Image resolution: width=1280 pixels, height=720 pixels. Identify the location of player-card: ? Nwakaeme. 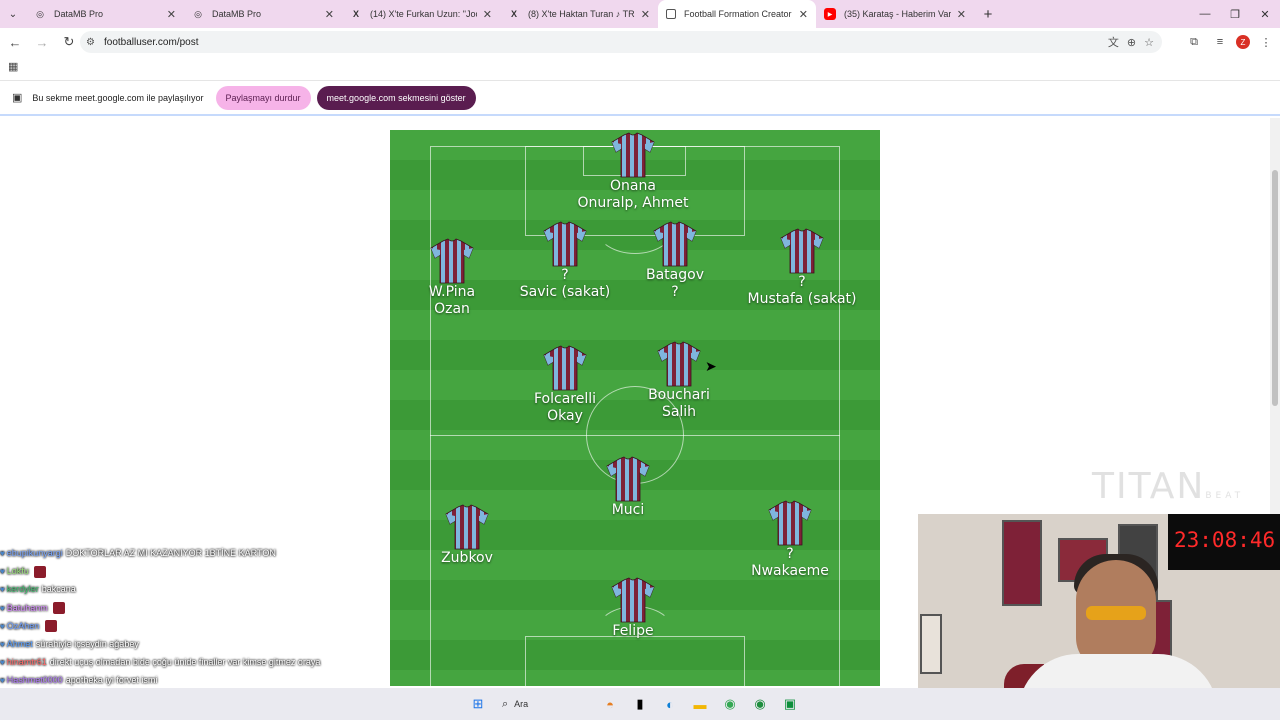
(790, 540).